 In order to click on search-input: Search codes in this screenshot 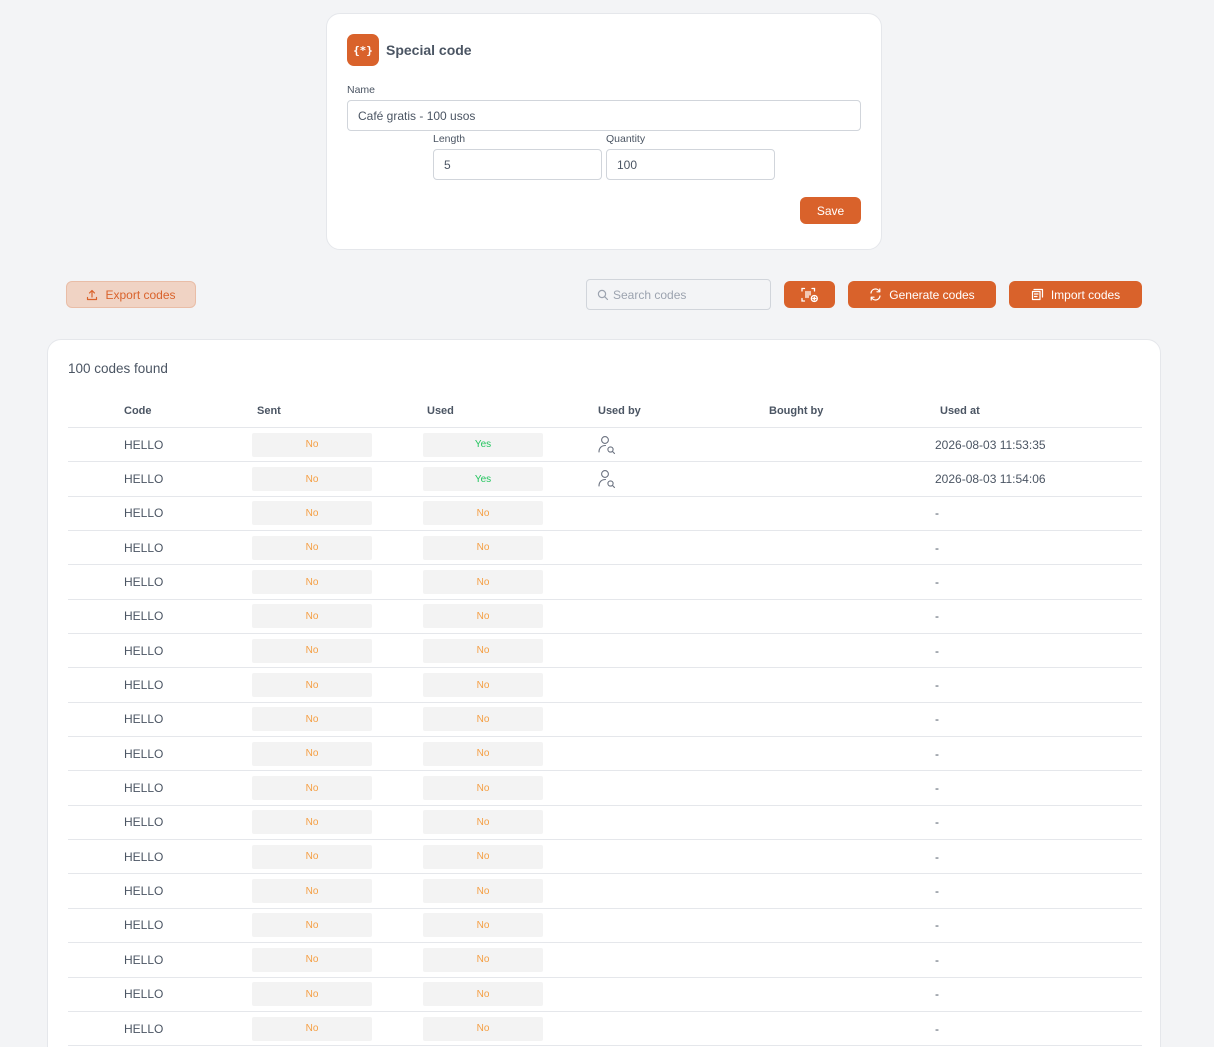, I will do `click(678, 294)`.